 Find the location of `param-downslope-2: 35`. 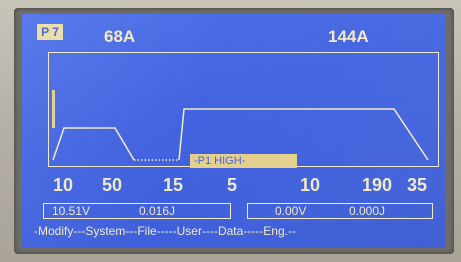

param-downslope-2: 35 is located at coordinates (417, 185).